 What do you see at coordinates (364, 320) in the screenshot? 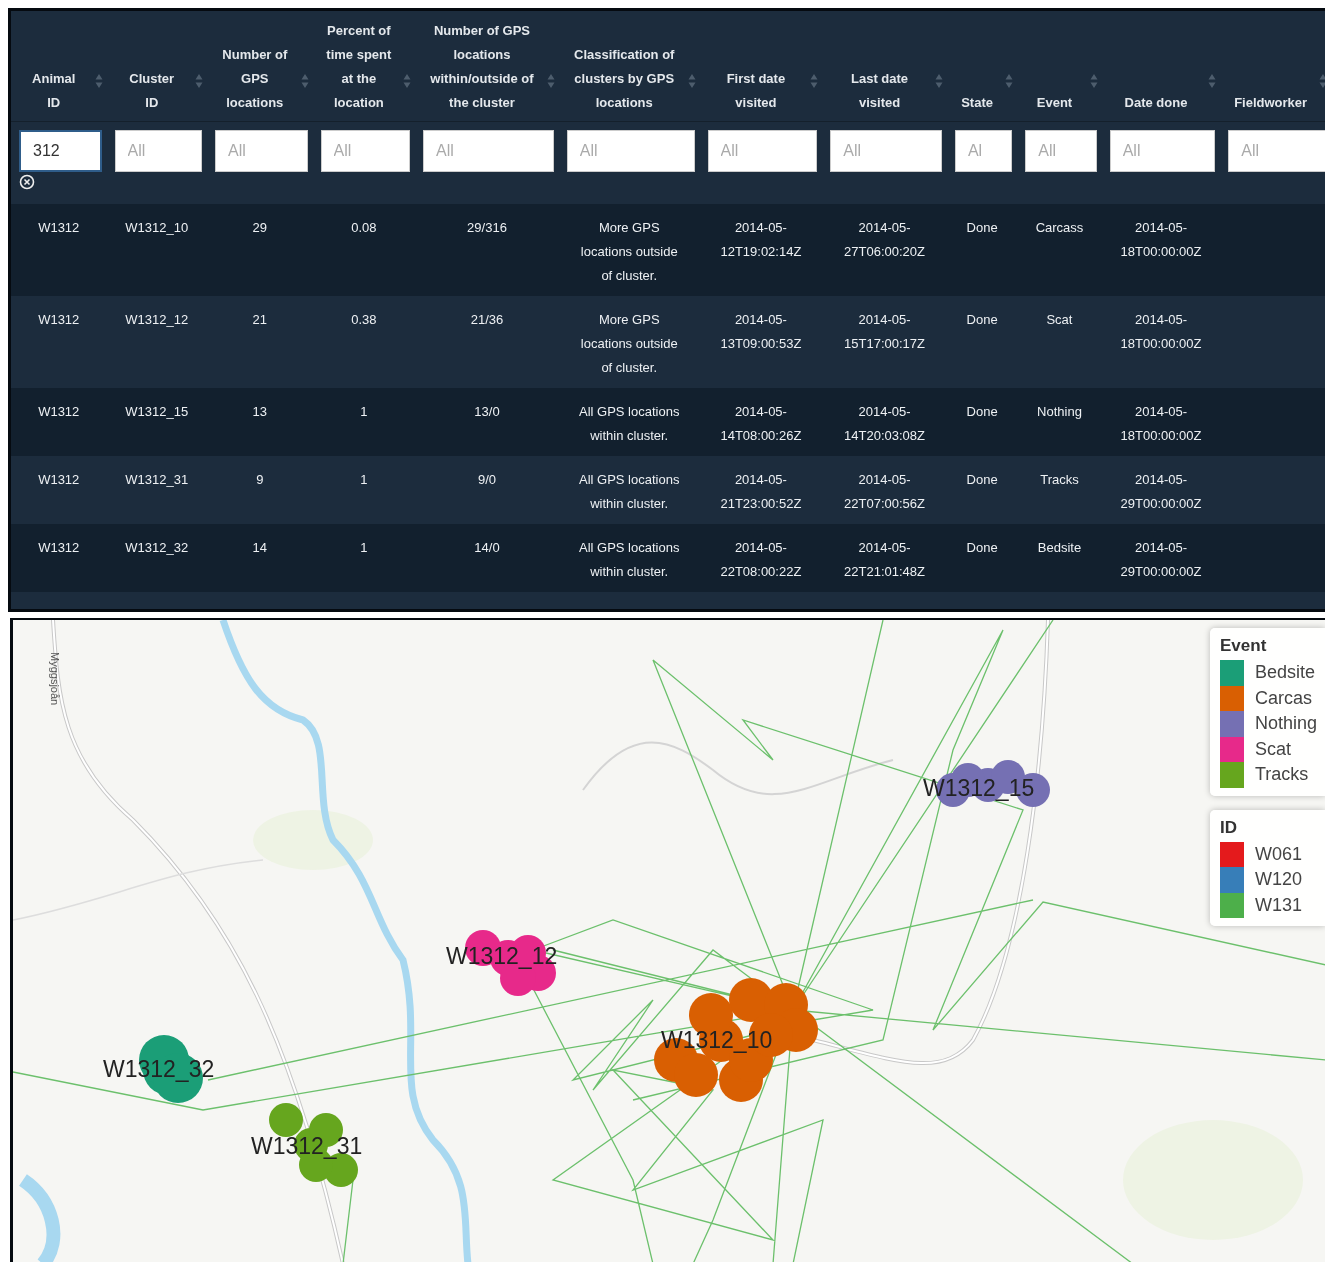
I see `table-cell-text: 0.38` at bounding box center [364, 320].